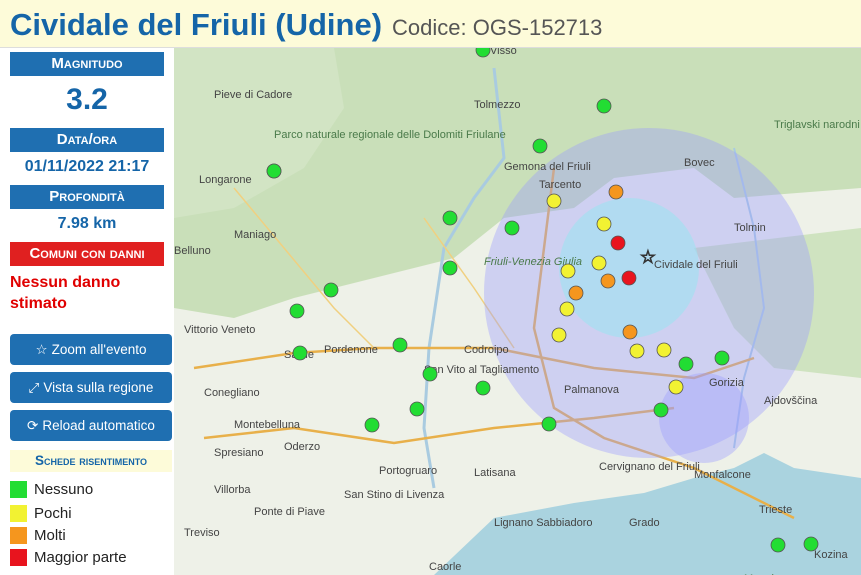  Describe the element at coordinates (33, 425) in the screenshot. I see `refresh-icon: ⟳` at that location.